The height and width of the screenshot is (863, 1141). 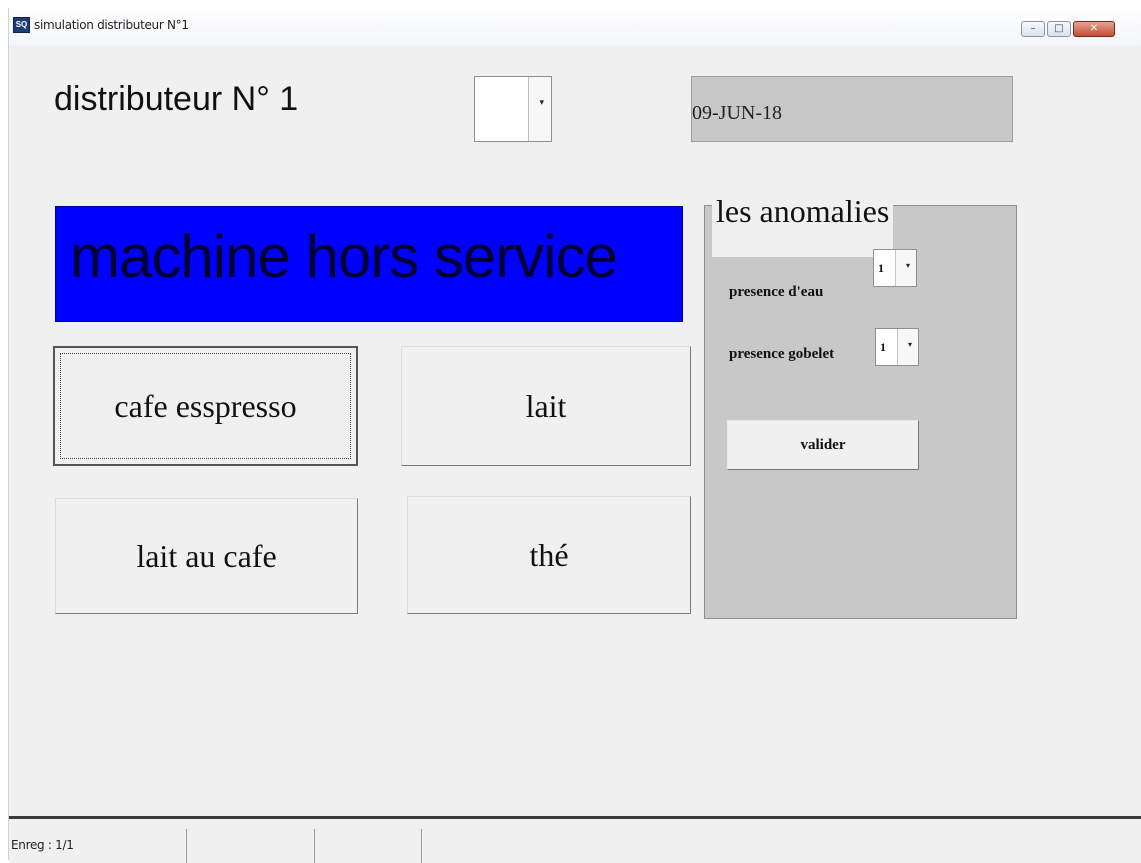 I want to click on lait-button: lait, so click(x=546, y=406).